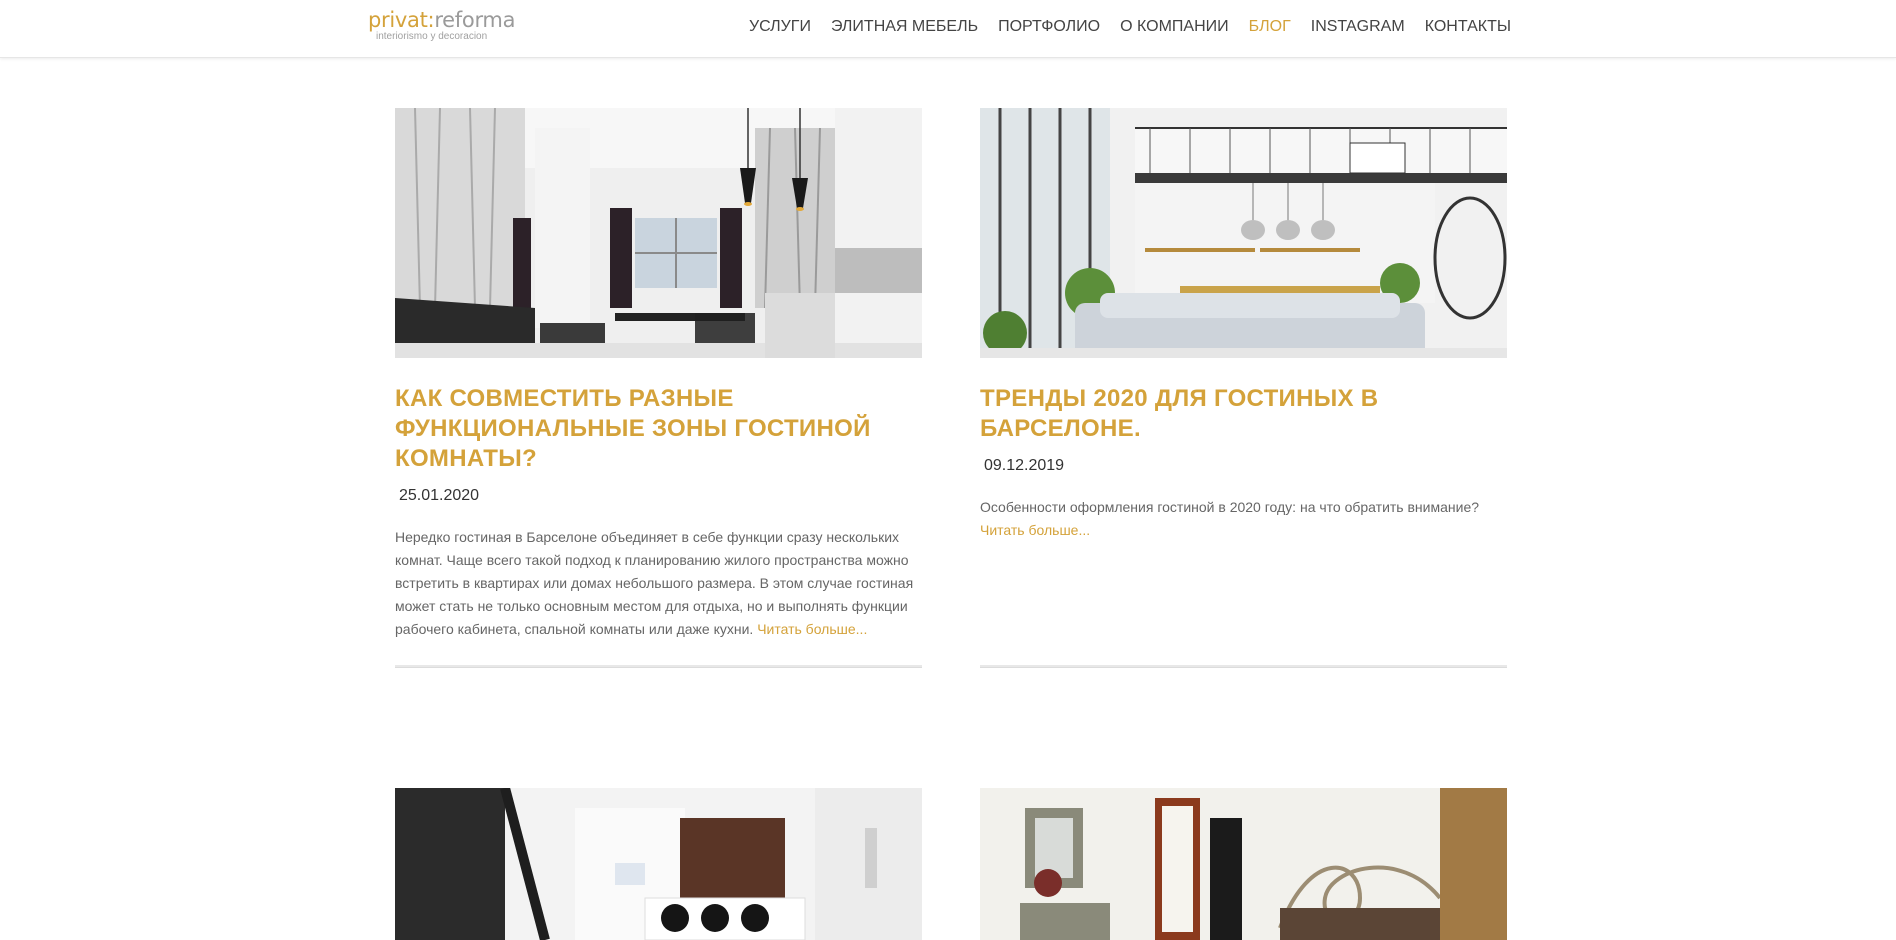 The width and height of the screenshot is (1896, 940). What do you see at coordinates (432, 36) in the screenshot?
I see `logo-tagline: interiorismo y decoracion` at bounding box center [432, 36].